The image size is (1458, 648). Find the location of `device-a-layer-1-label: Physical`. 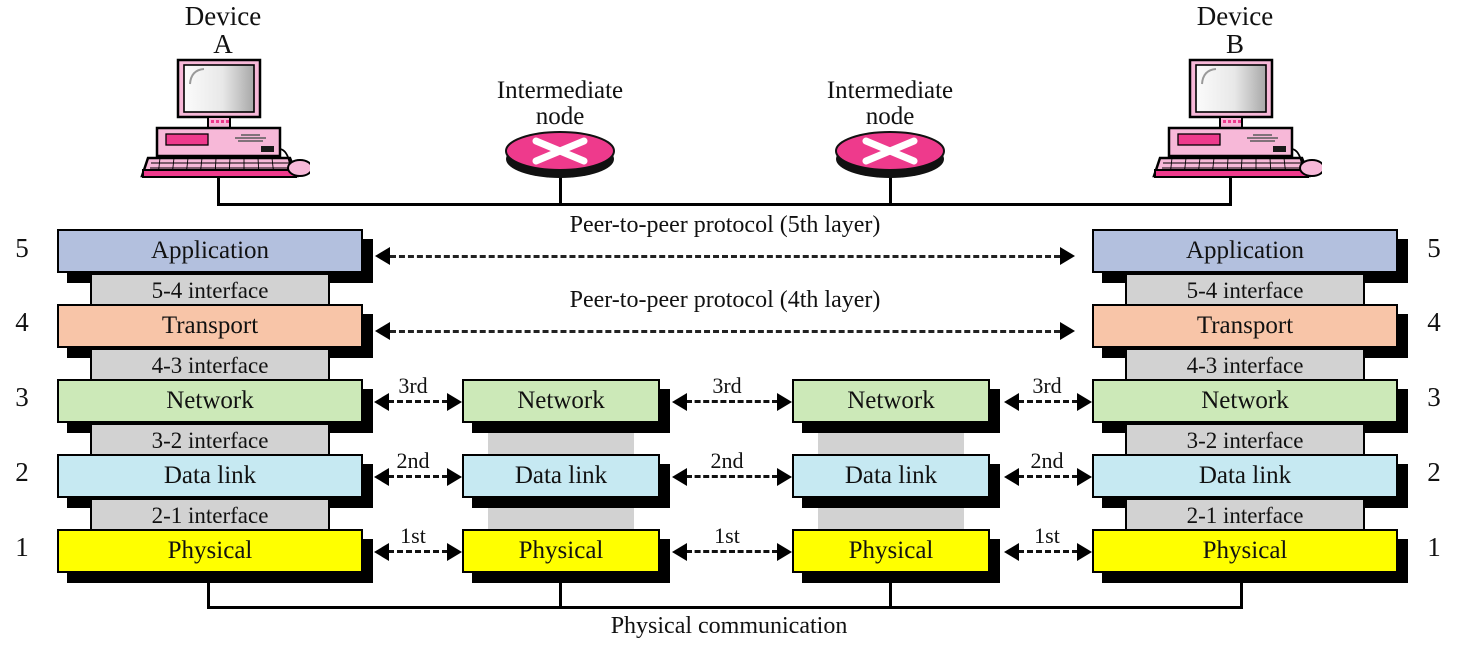

device-a-layer-1-label: Physical is located at coordinates (210, 550).